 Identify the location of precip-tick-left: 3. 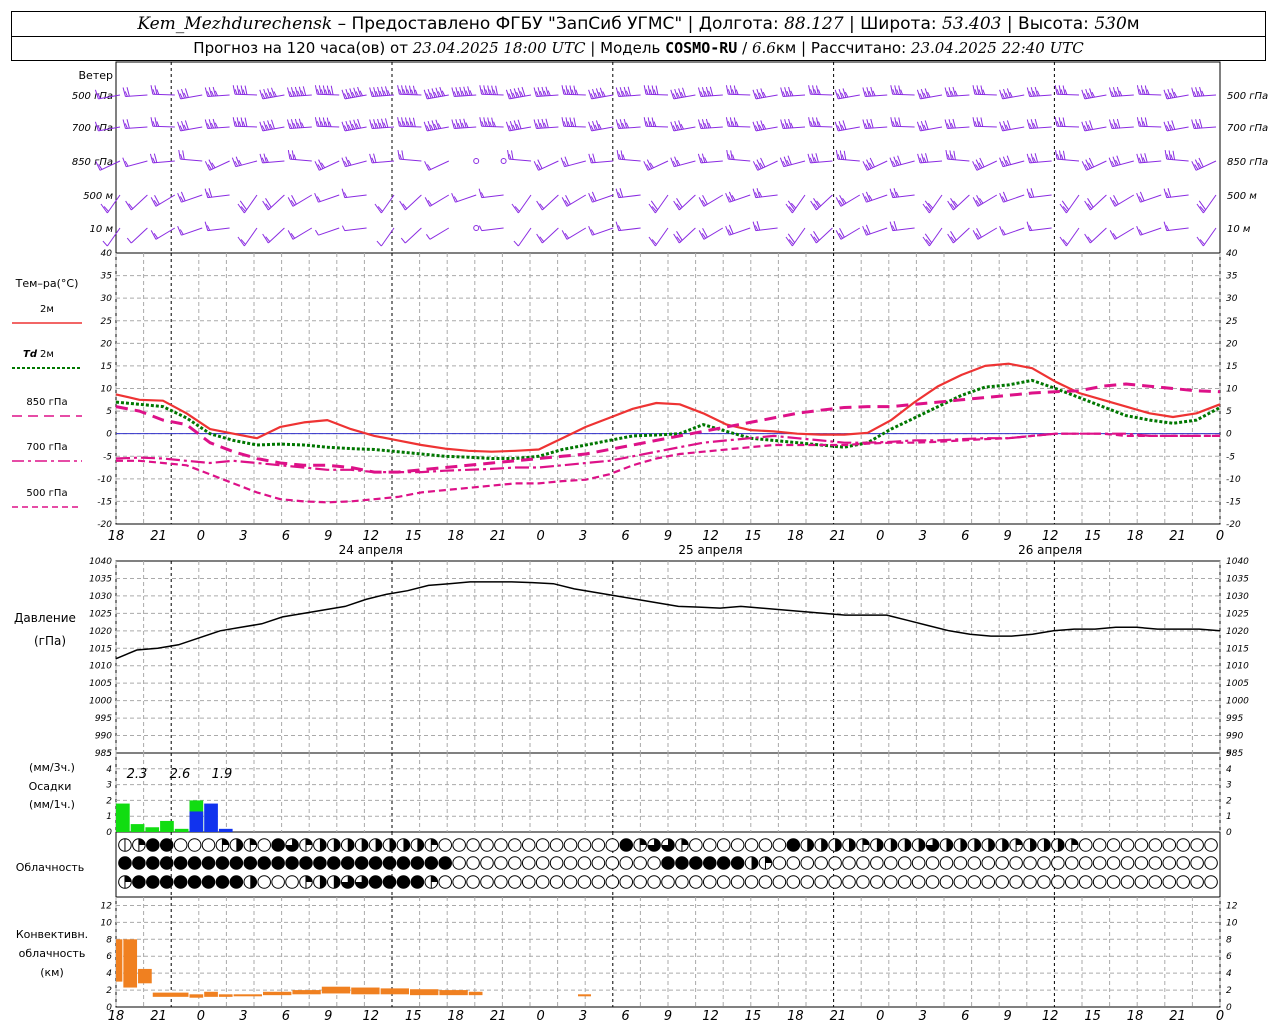
(109, 786).